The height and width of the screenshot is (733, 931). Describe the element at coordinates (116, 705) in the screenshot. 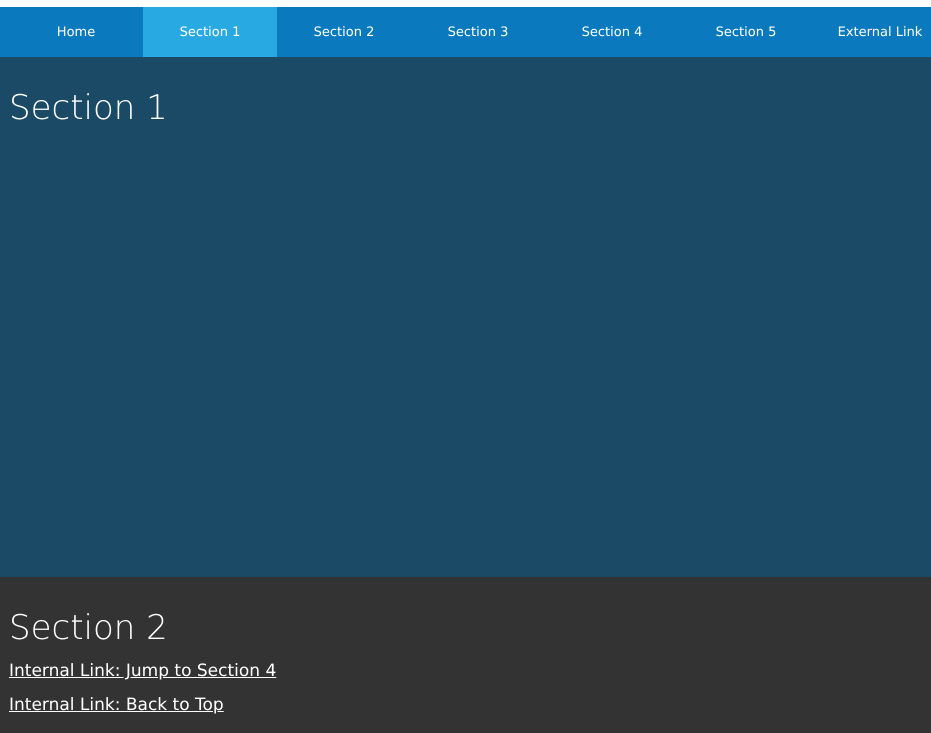

I see `internal-link: Internal Link: Back to Top` at that location.